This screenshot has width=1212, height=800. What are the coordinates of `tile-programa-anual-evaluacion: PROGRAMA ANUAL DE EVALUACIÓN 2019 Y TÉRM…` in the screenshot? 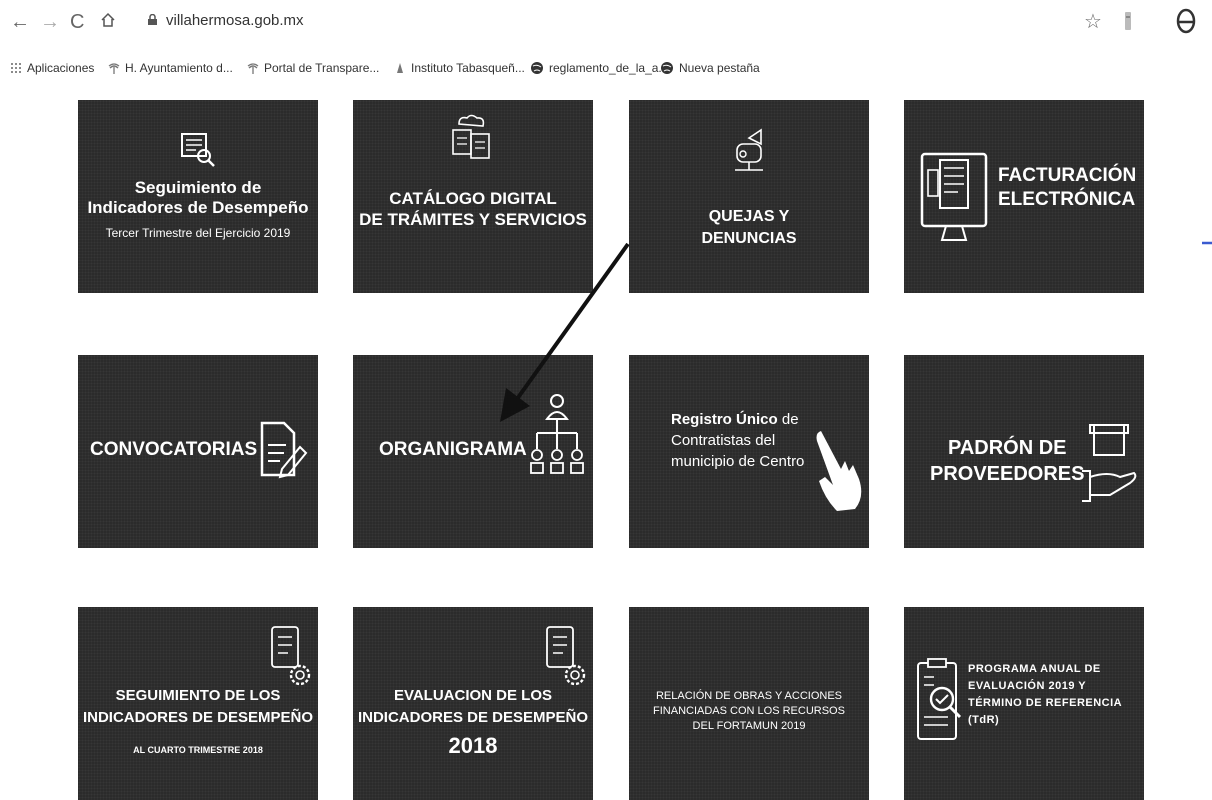 It's located at (1024, 703).